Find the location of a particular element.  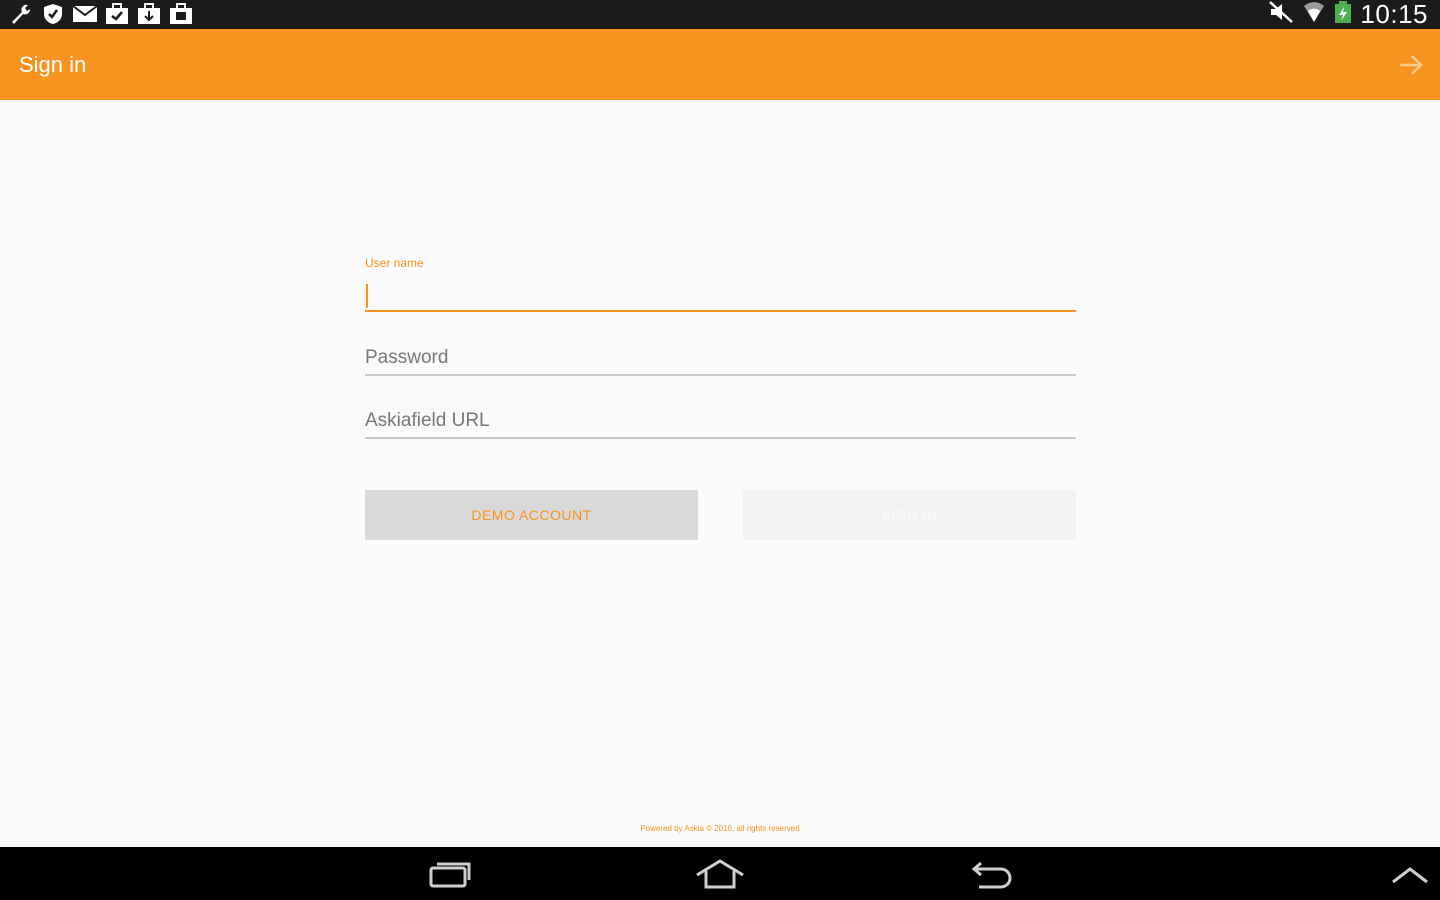

password-underline is located at coordinates (720, 375).